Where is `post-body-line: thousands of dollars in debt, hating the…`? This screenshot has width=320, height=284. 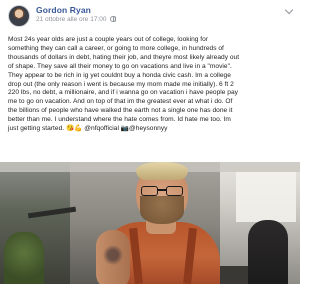
post-body-line: thousands of dollars in debt, hating the… is located at coordinates (124, 57).